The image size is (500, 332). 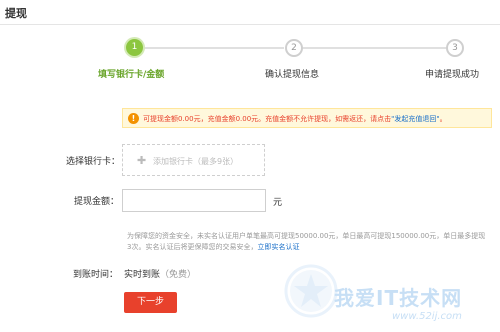 What do you see at coordinates (93, 162) in the screenshot?
I see `bank-card-label: 选择银行卡：` at bounding box center [93, 162].